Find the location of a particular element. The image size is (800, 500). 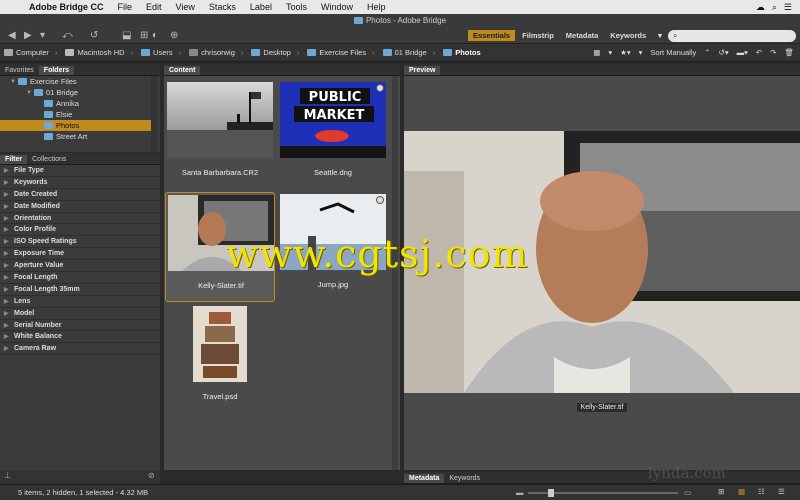

rotate-right-icon: ↷ is located at coordinates (773, 52).